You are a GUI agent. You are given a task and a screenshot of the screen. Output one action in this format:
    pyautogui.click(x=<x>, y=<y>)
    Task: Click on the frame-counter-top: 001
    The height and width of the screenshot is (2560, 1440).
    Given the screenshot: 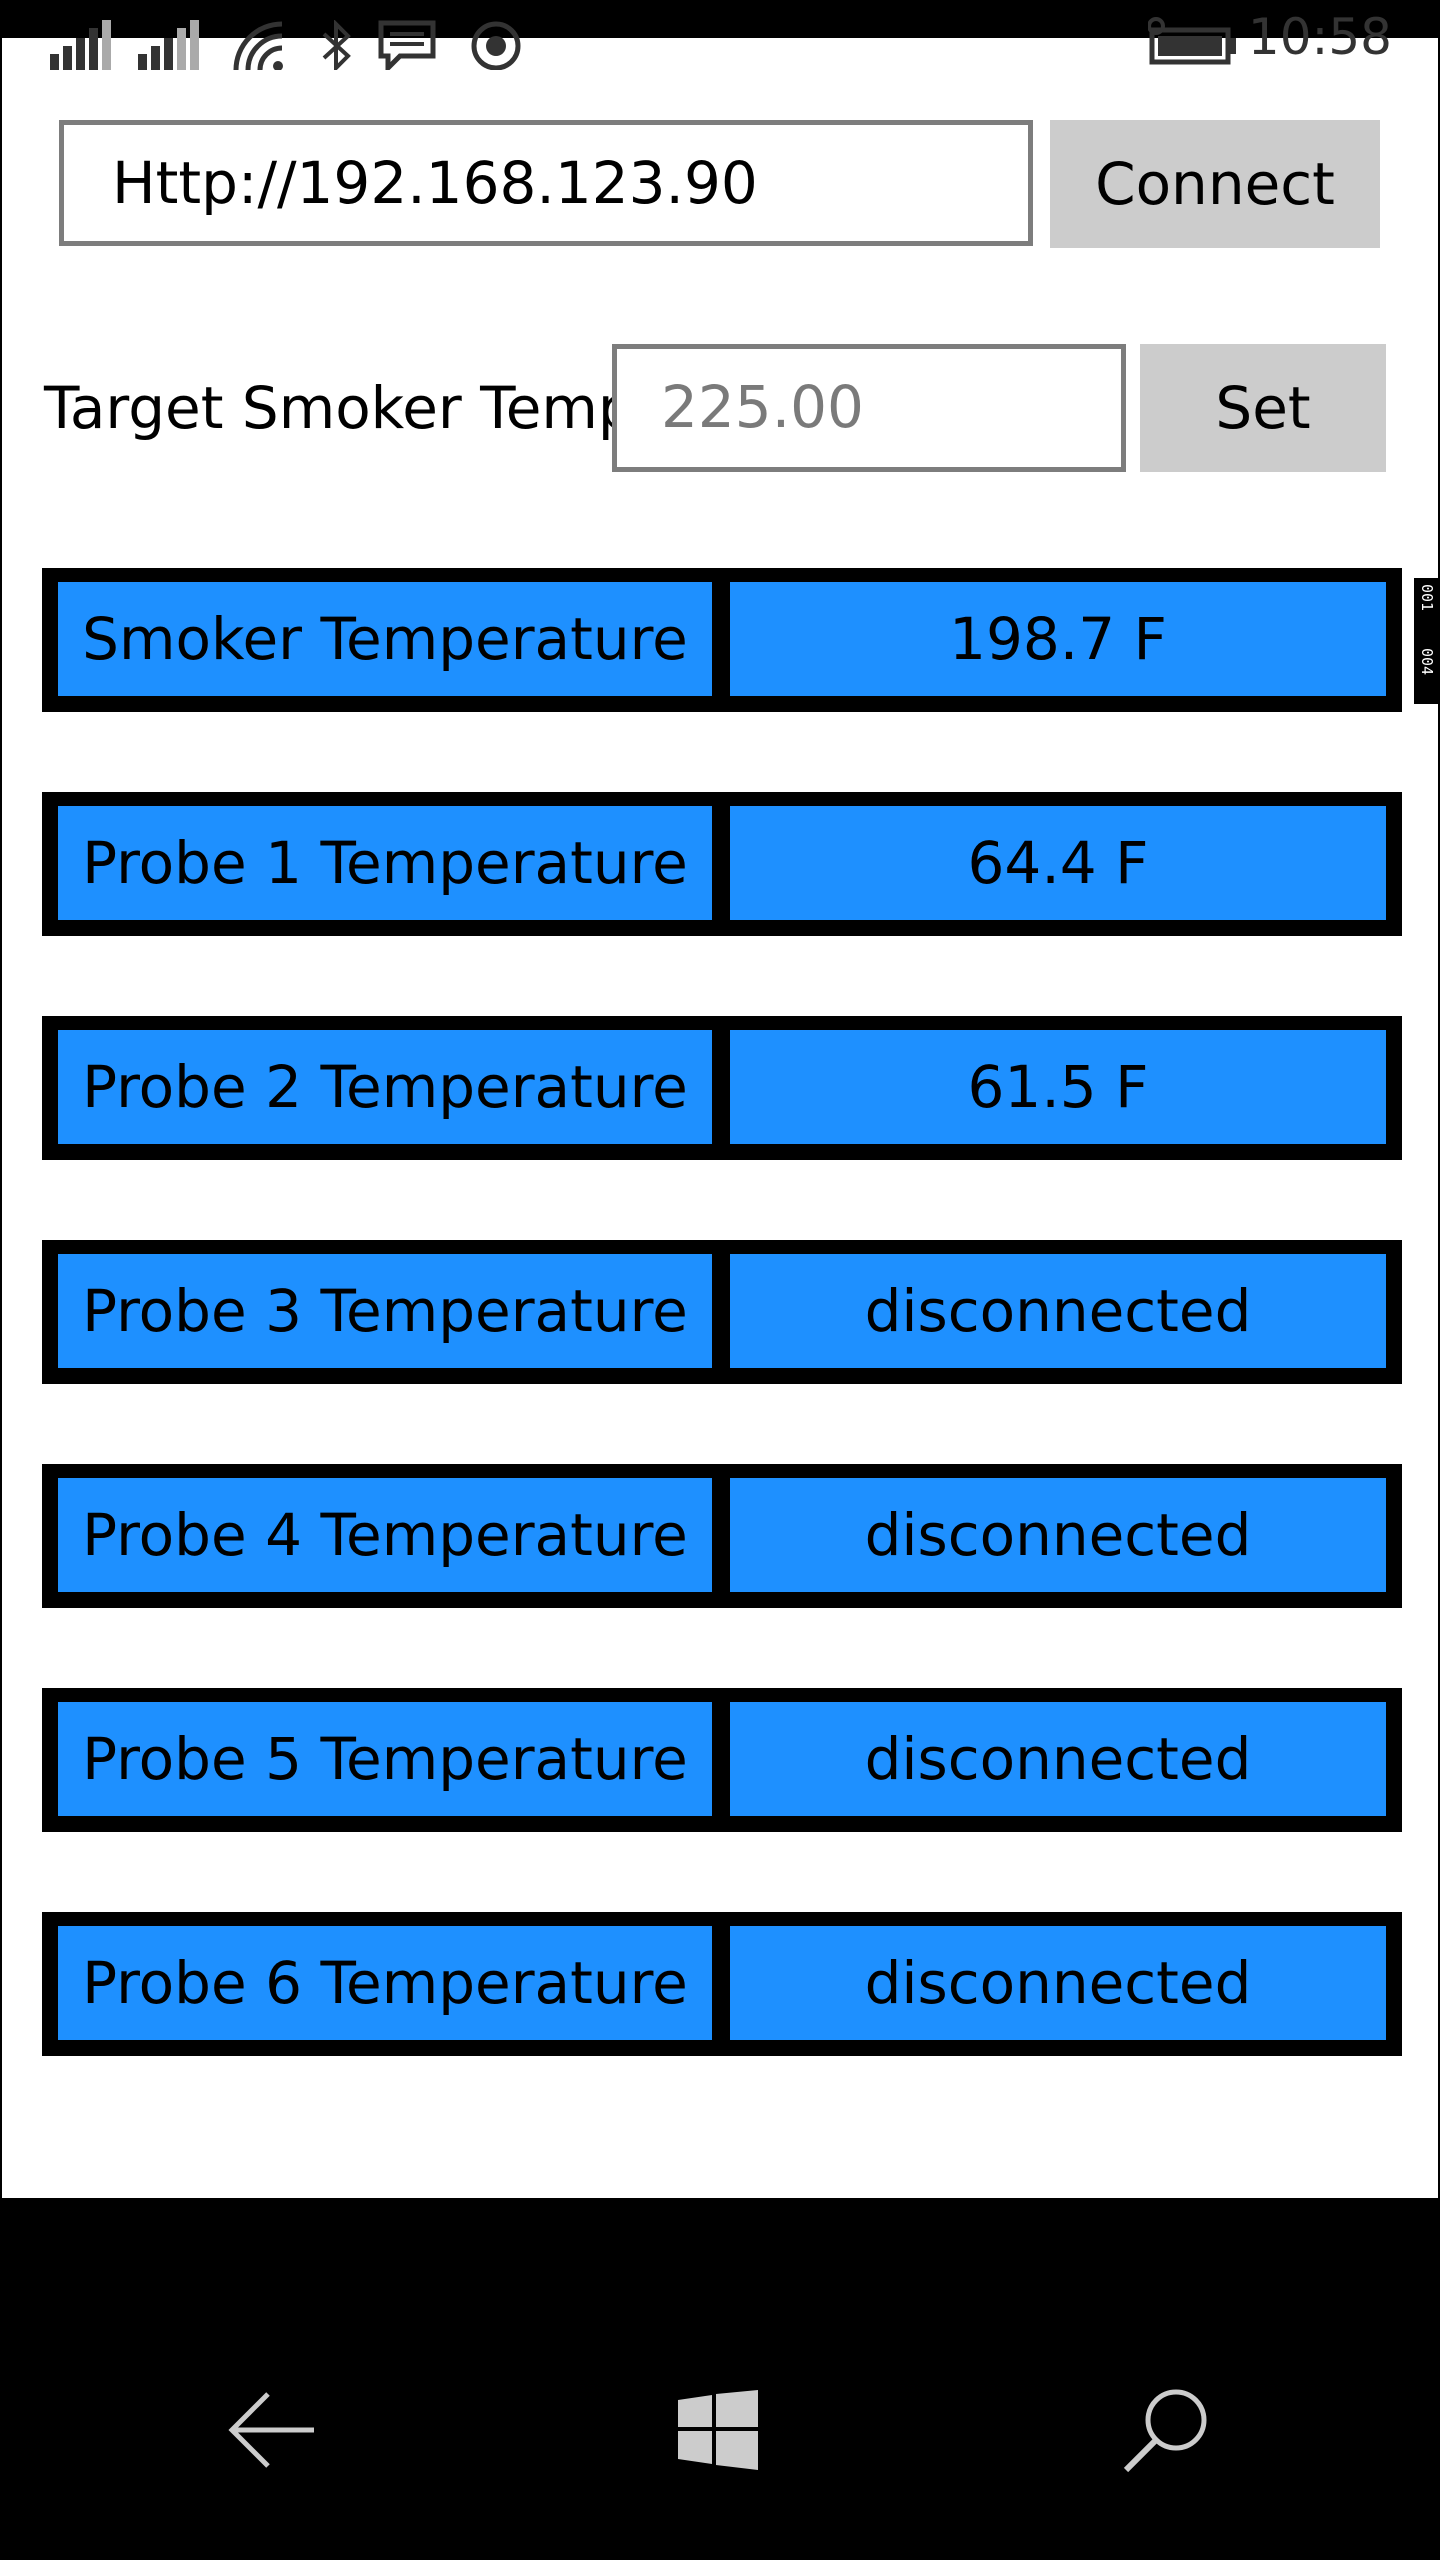 What is the action you would take?
    pyautogui.click(x=1427, y=598)
    